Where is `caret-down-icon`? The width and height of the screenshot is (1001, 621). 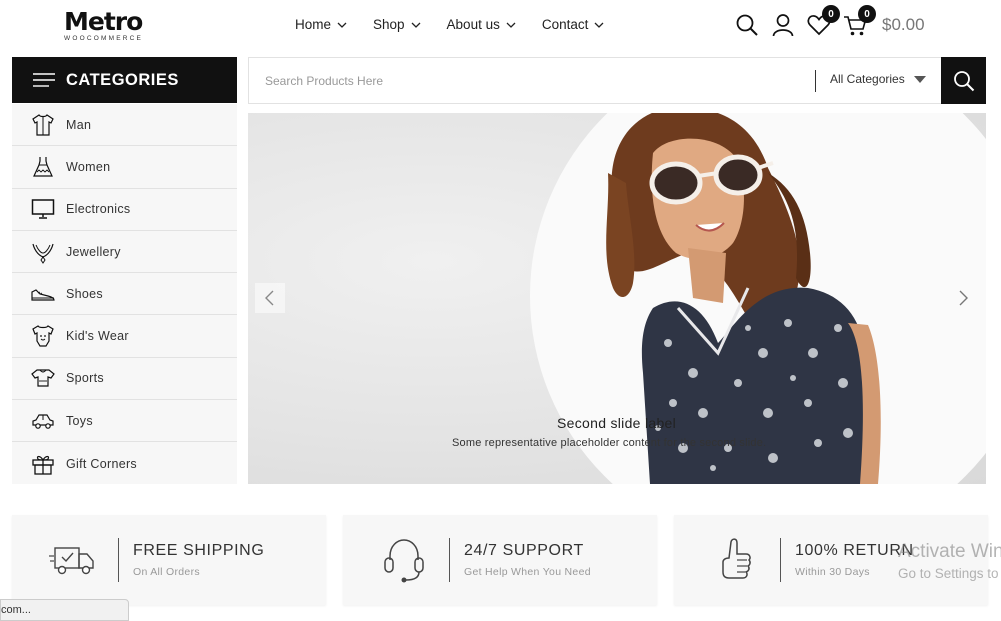
caret-down-icon is located at coordinates (919, 79).